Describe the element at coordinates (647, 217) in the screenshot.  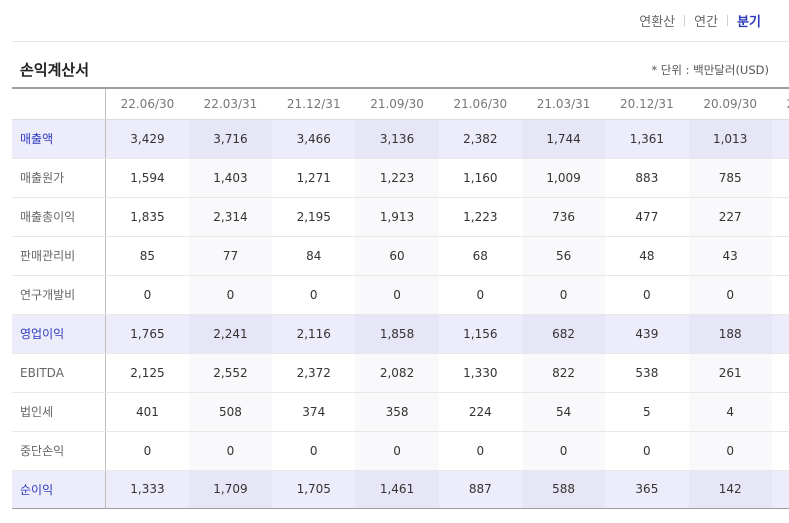
I see `value-cell: 477` at that location.